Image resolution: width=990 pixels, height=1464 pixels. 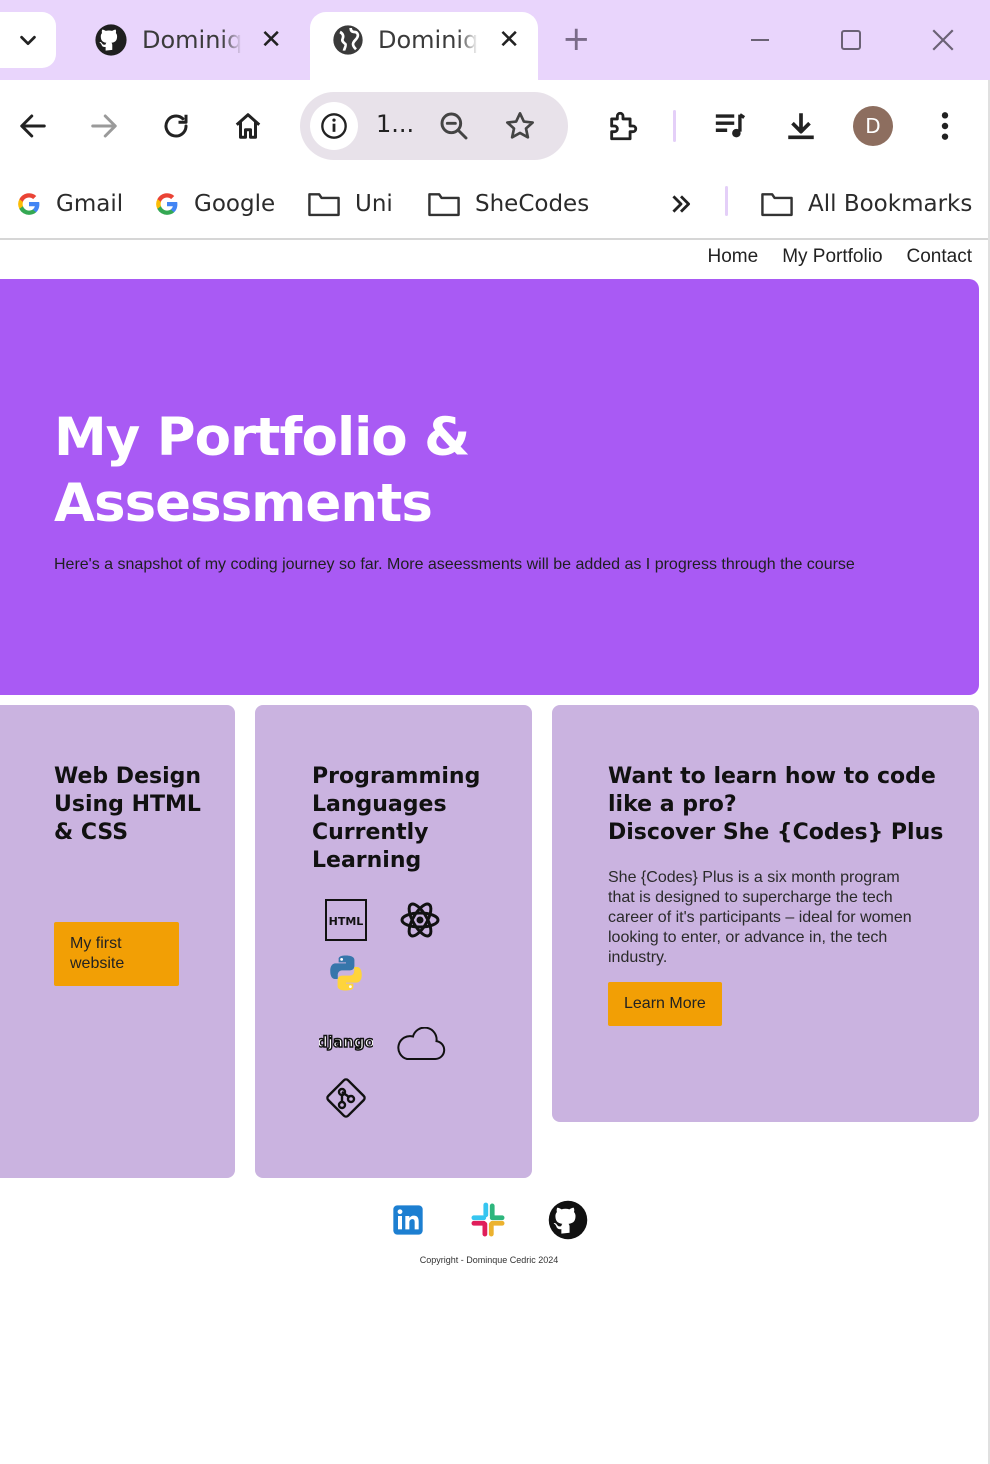 I want to click on profile-avatar: D, so click(x=873, y=126).